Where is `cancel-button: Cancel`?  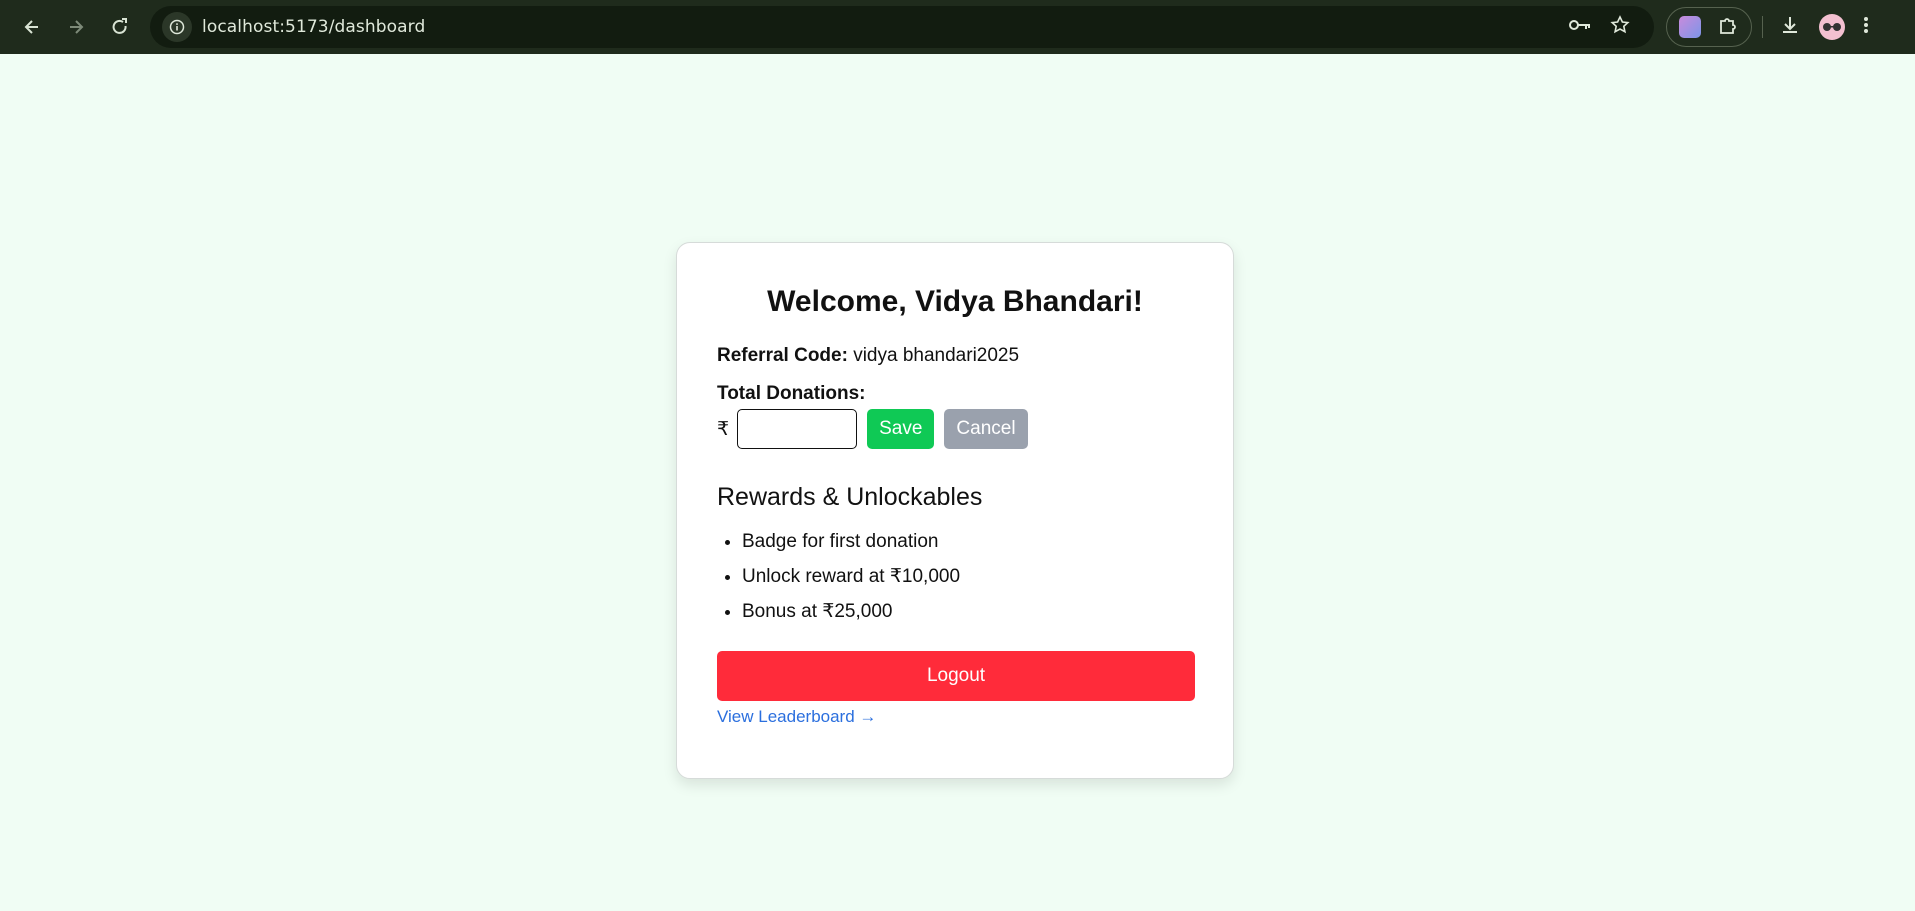 cancel-button: Cancel is located at coordinates (986, 429).